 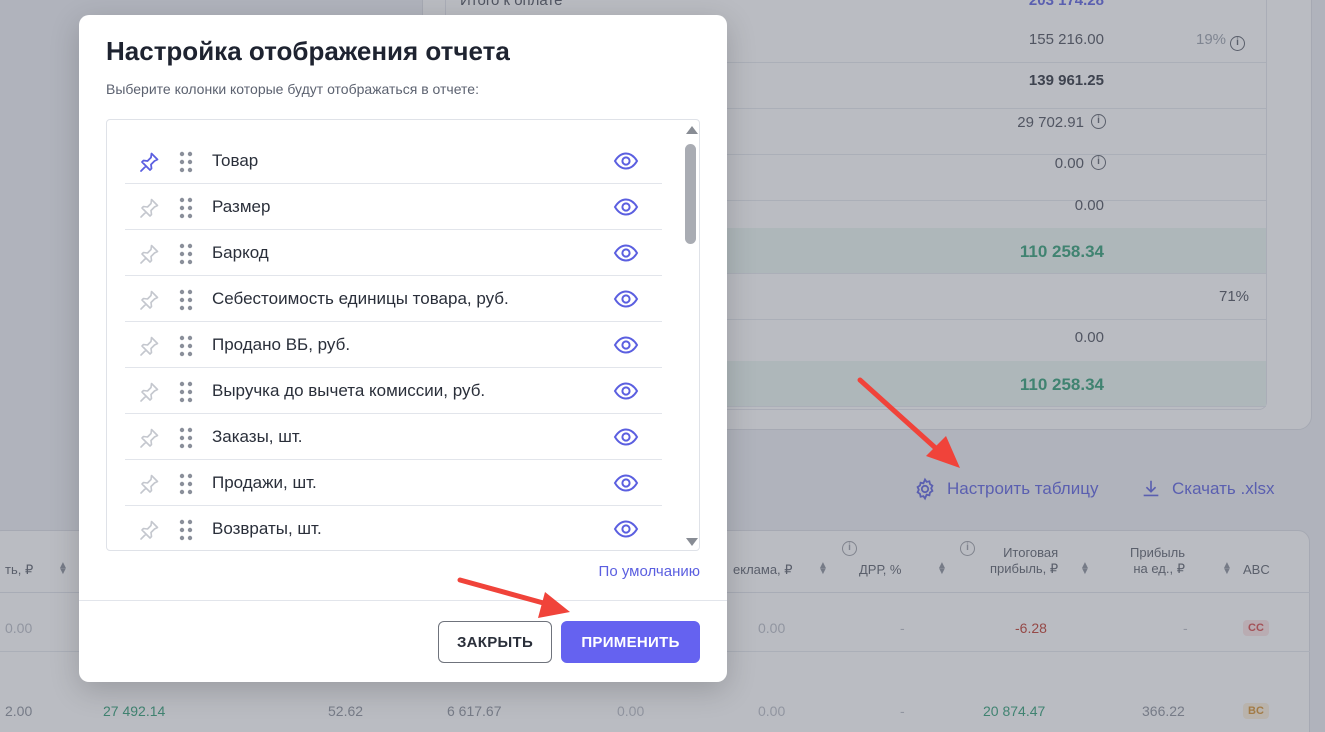 What do you see at coordinates (692, 130) in the screenshot?
I see `scroll-up-arrow` at bounding box center [692, 130].